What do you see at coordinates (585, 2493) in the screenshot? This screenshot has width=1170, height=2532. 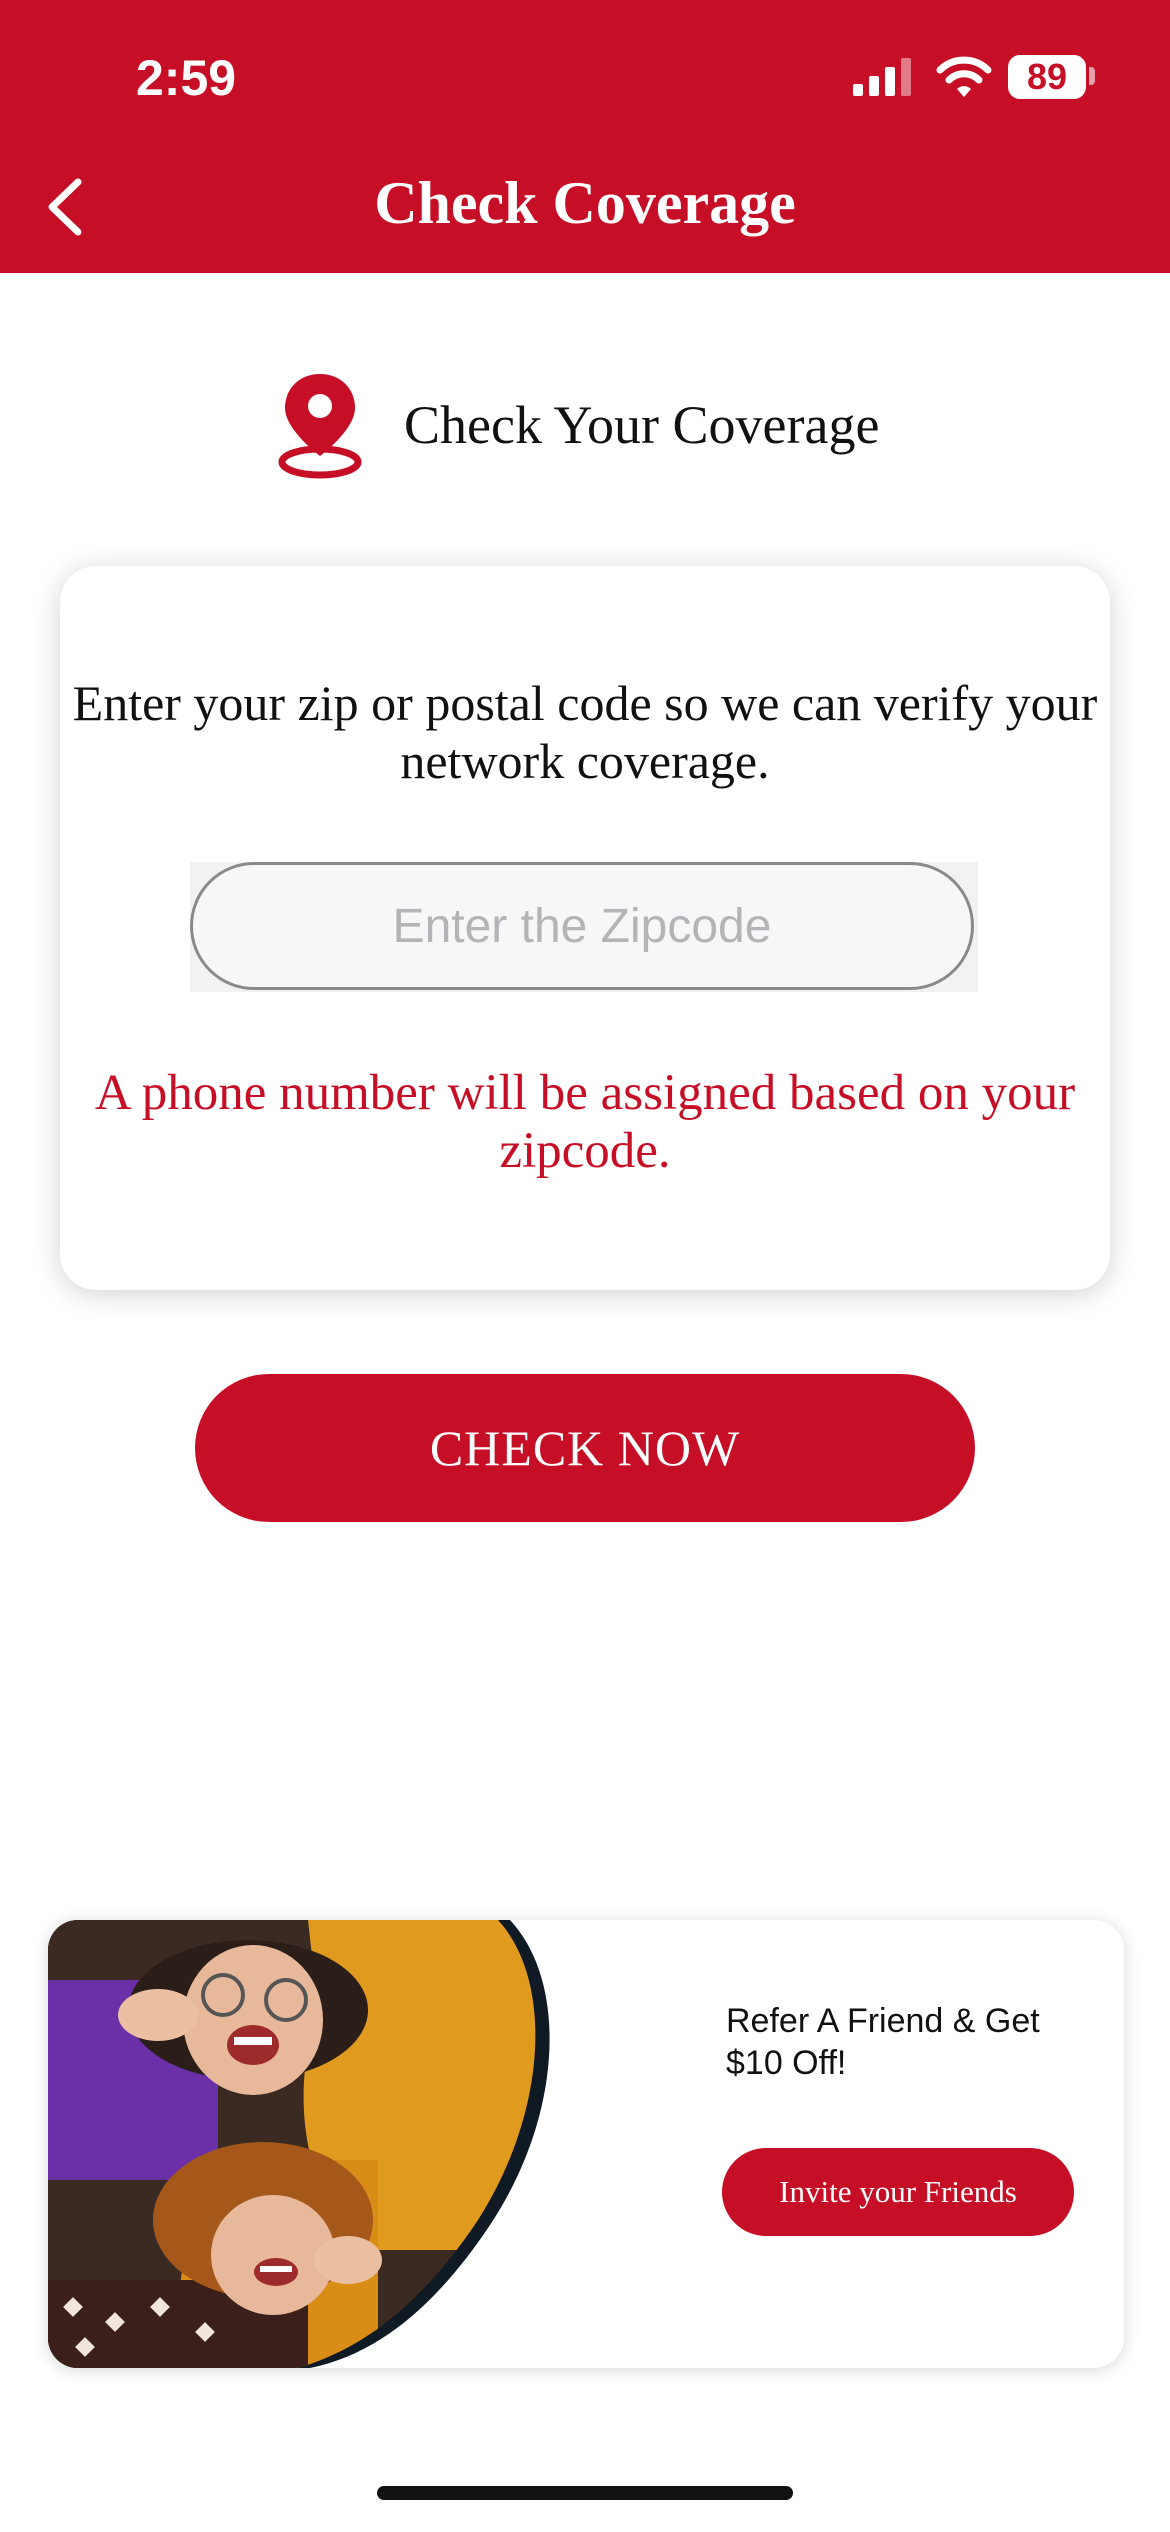 I see `home-indicator` at bounding box center [585, 2493].